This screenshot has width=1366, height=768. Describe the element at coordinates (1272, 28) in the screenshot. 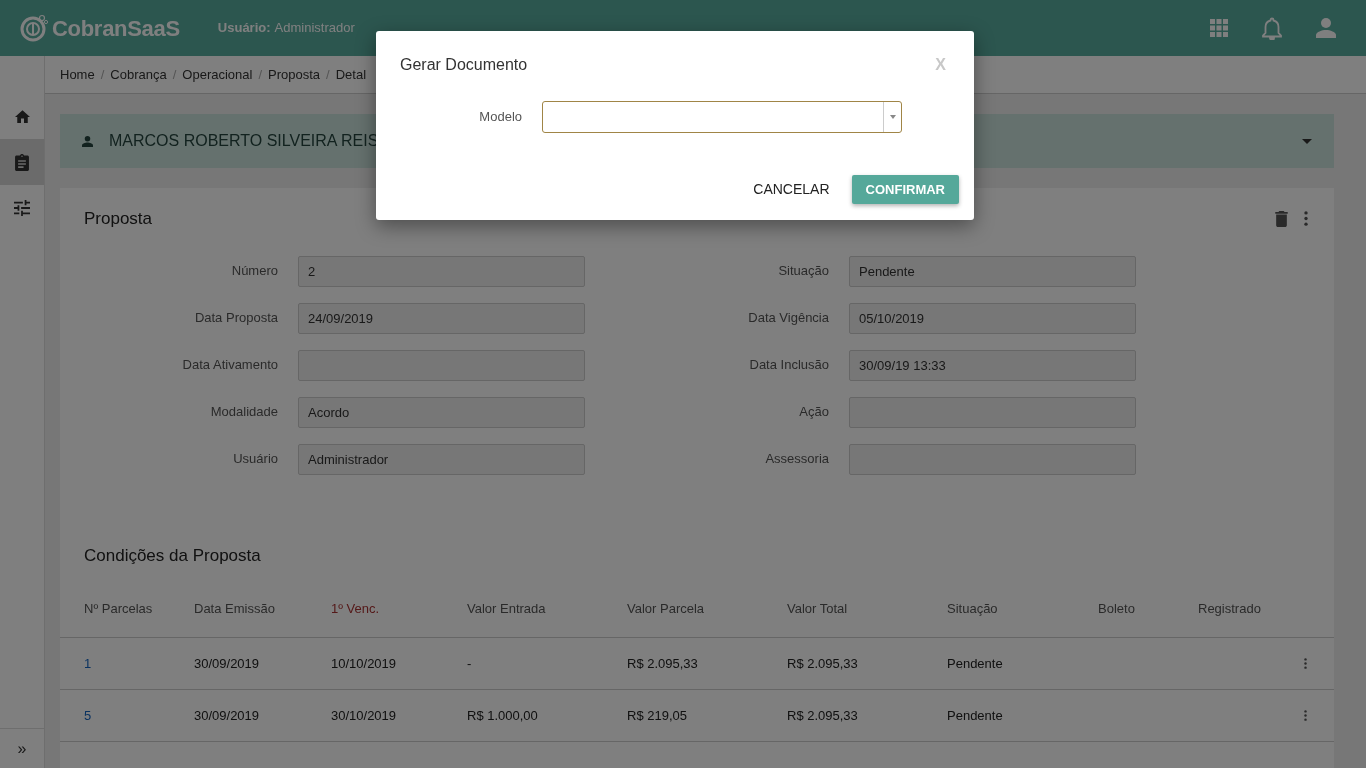

I see `notifications-icon` at that location.